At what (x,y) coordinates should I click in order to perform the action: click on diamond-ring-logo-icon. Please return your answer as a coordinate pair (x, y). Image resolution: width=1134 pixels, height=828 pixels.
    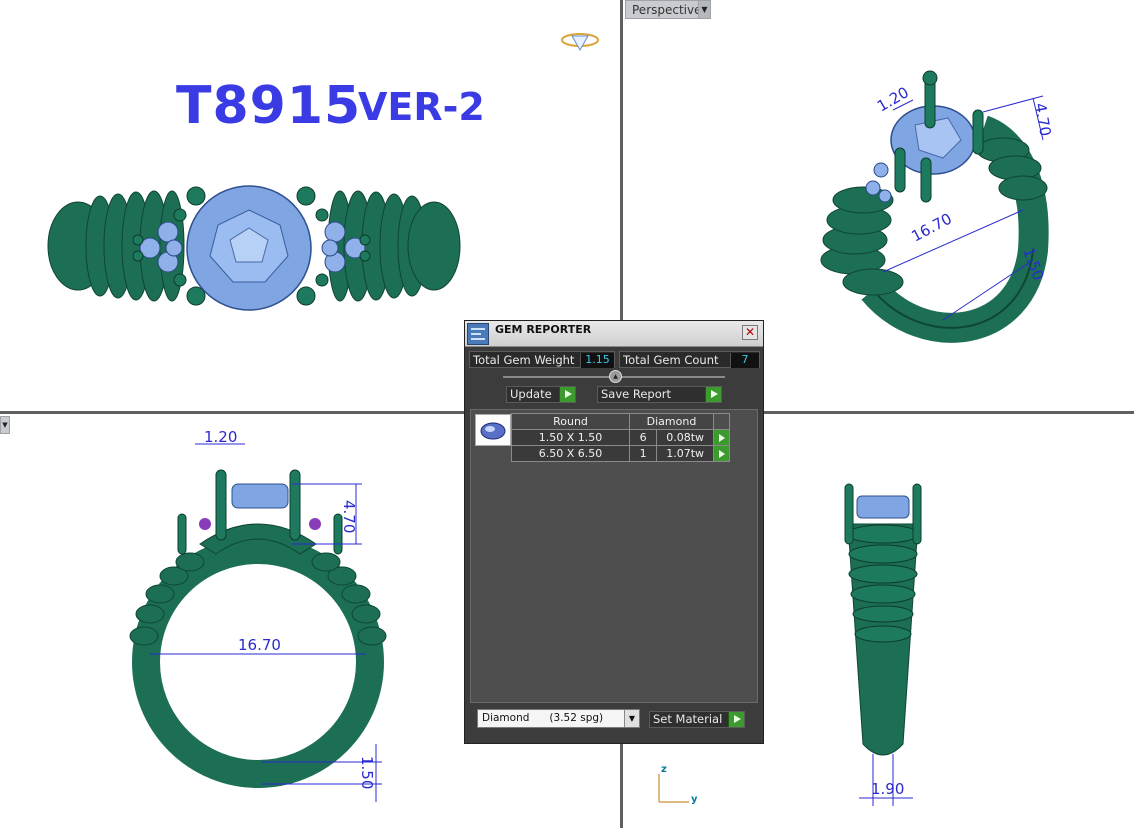
    Looking at the image, I should click on (580, 42).